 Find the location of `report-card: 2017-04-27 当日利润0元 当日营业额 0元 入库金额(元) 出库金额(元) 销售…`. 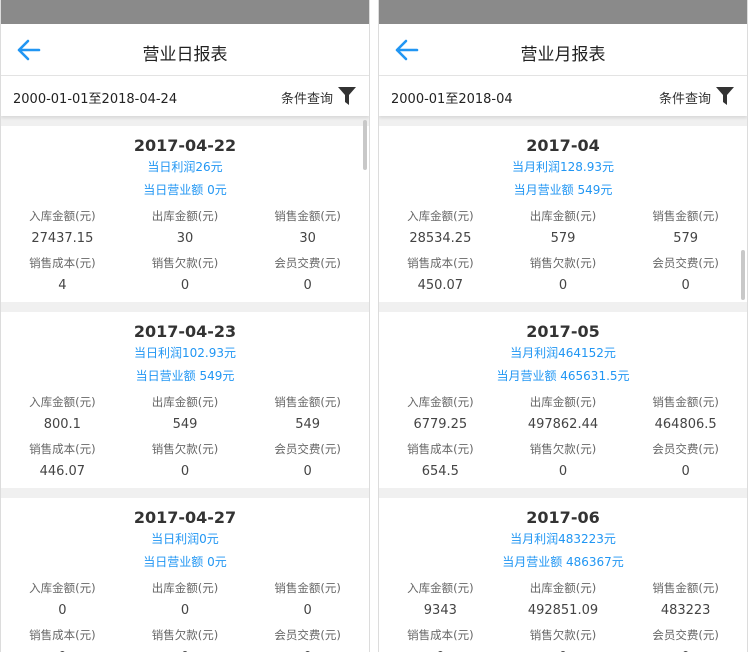

report-card: 2017-04-27 当日利润0元 当日营业额 0元 入库金额(元) 出库金额(元) 销售… is located at coordinates (185, 575).